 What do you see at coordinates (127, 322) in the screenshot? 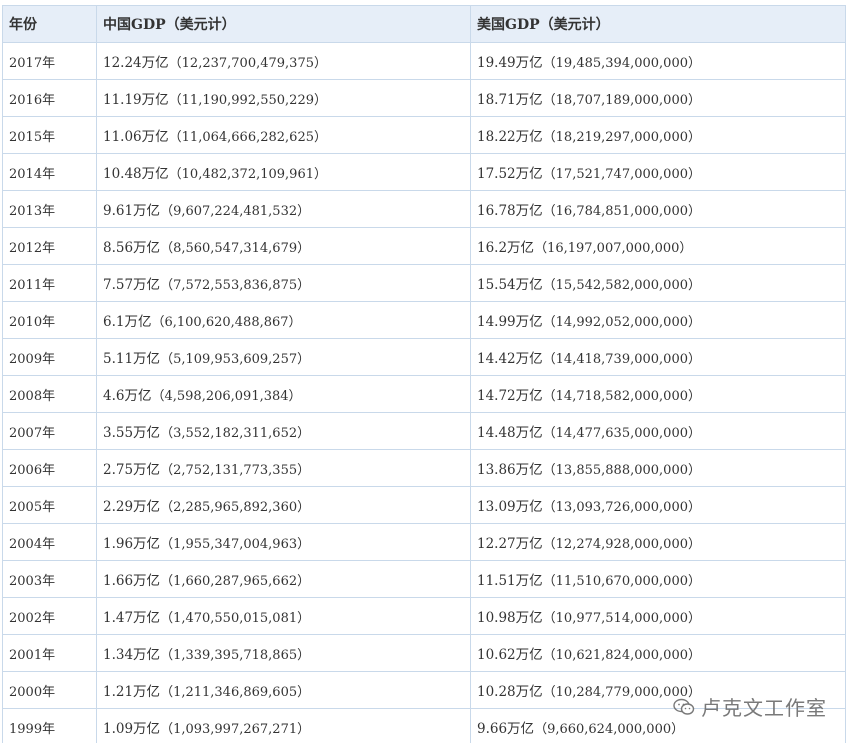
I see `china-gdp-short: 6.1万亿` at bounding box center [127, 322].